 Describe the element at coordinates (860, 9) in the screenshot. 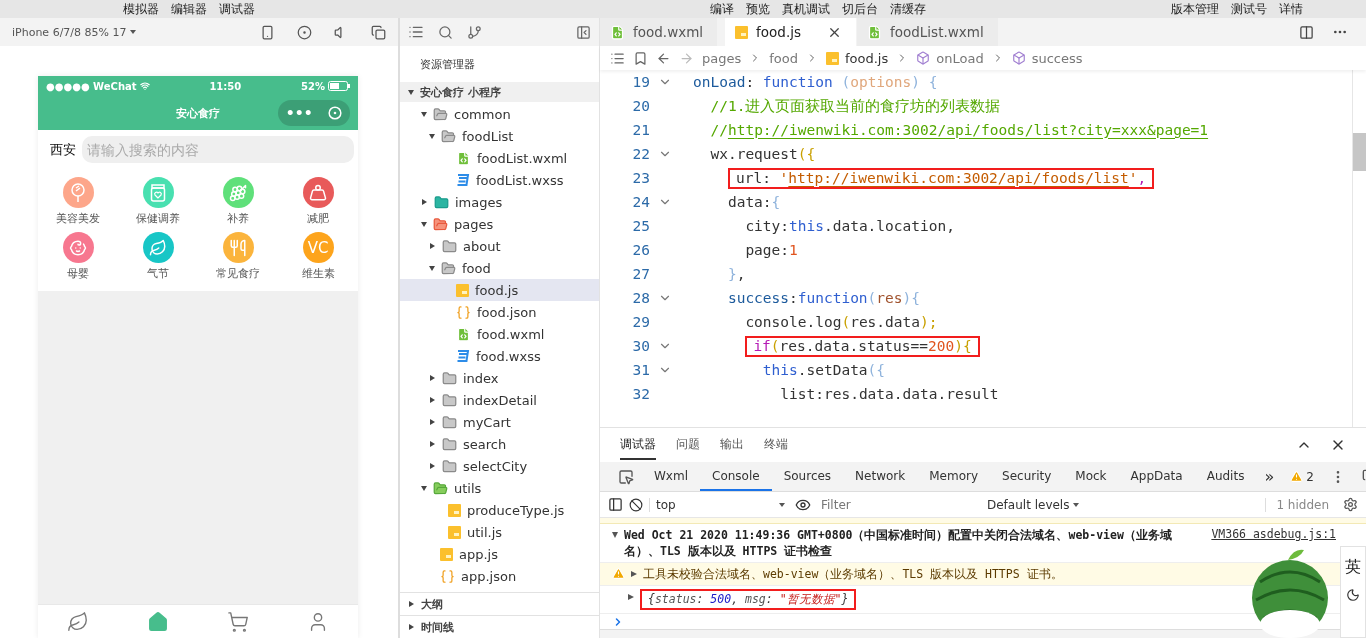

I see `toolbar-item: 切后台` at that location.